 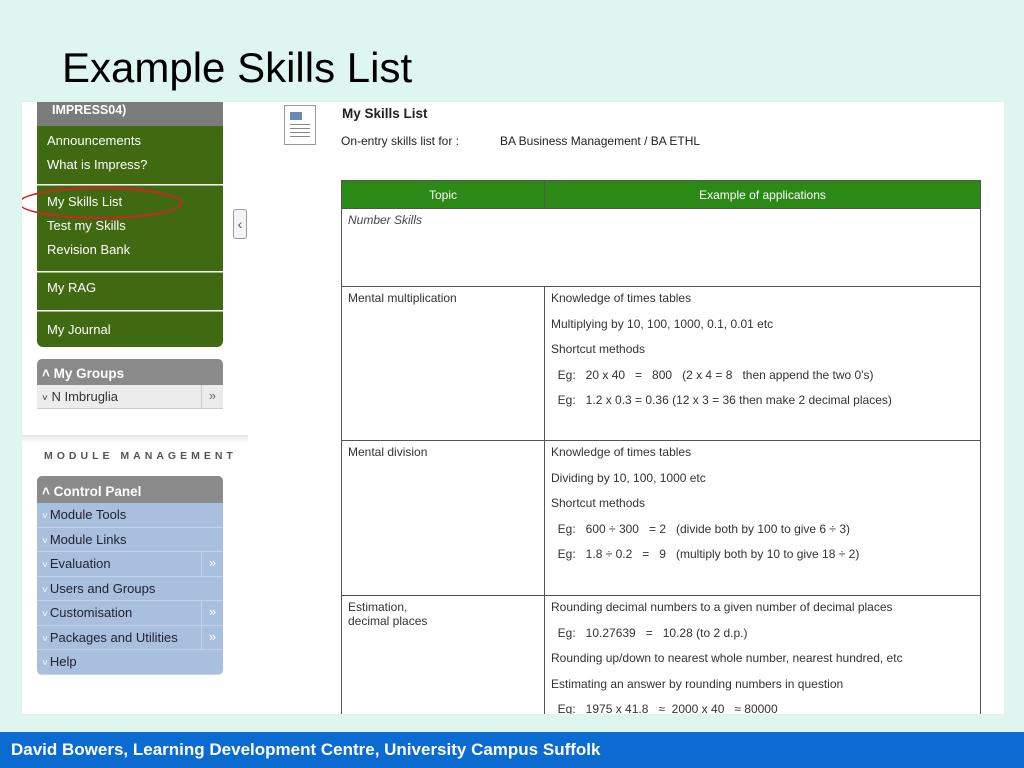 I want to click on slide-title: Example Skills List, so click(x=237, y=67).